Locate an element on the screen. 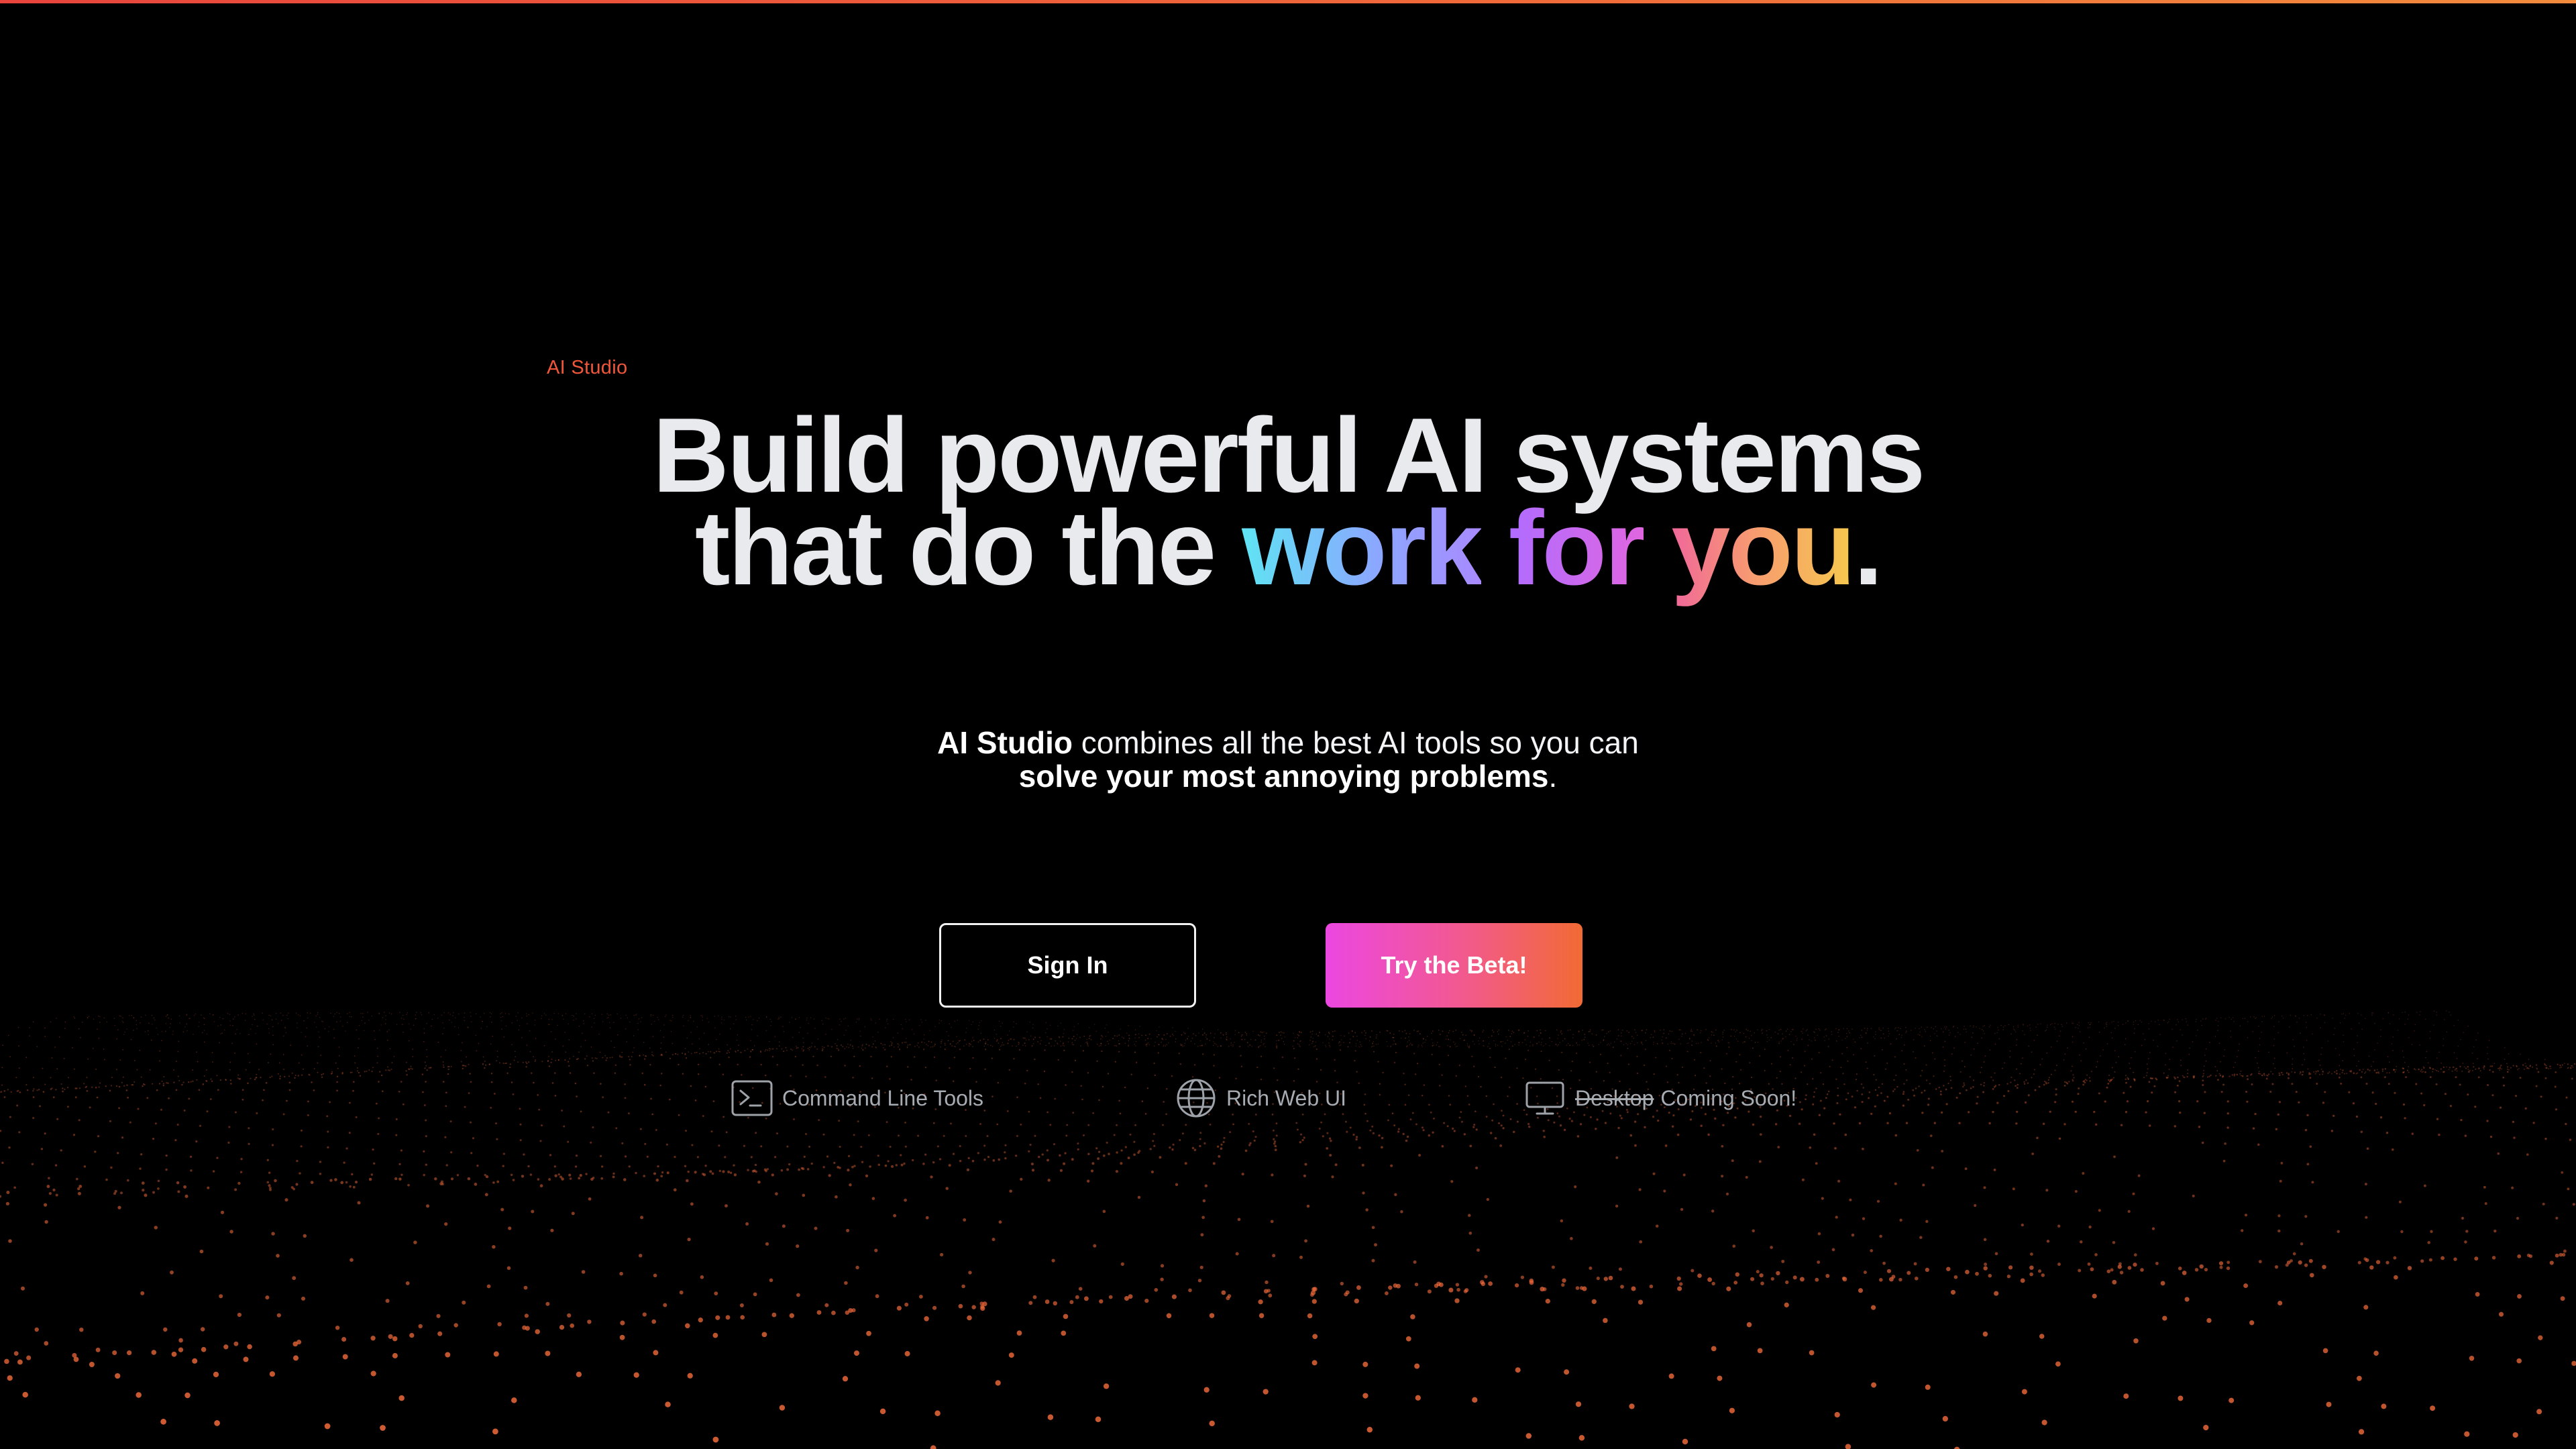 The height and width of the screenshot is (1449, 2576). hero-line-2-prefix: that do the is located at coordinates (968, 548).